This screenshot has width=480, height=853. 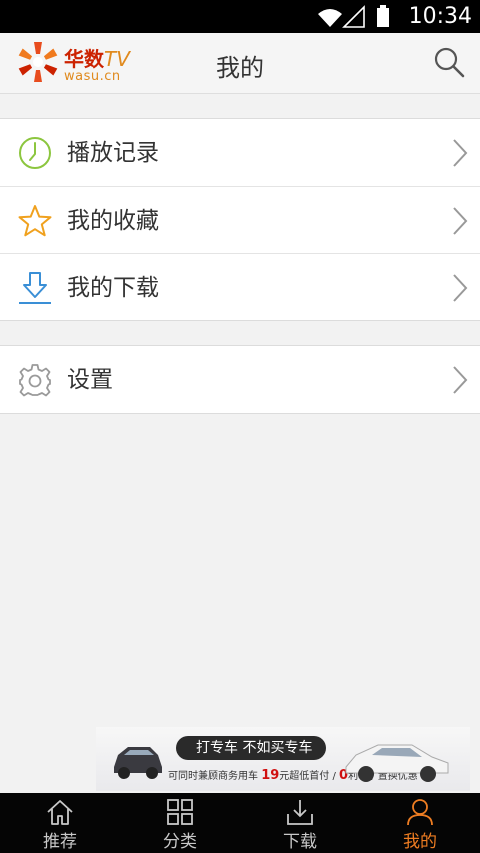 What do you see at coordinates (440, 16) in the screenshot?
I see `status-time: 10:34` at bounding box center [440, 16].